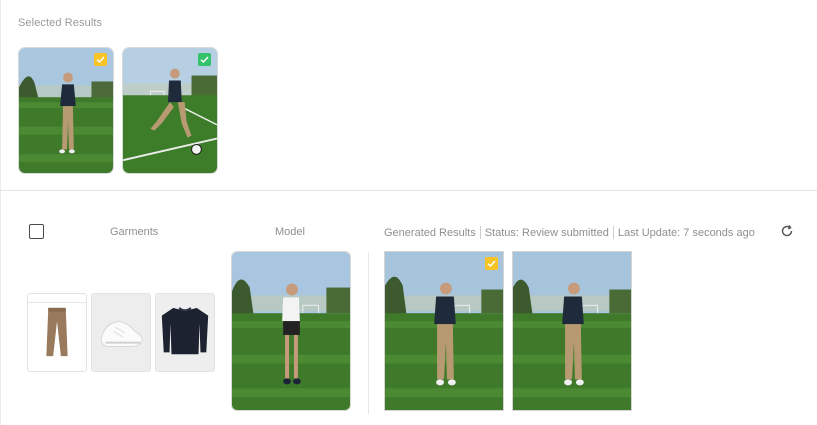 The height and width of the screenshot is (425, 817). I want to click on sneakers-image, so click(121, 332).